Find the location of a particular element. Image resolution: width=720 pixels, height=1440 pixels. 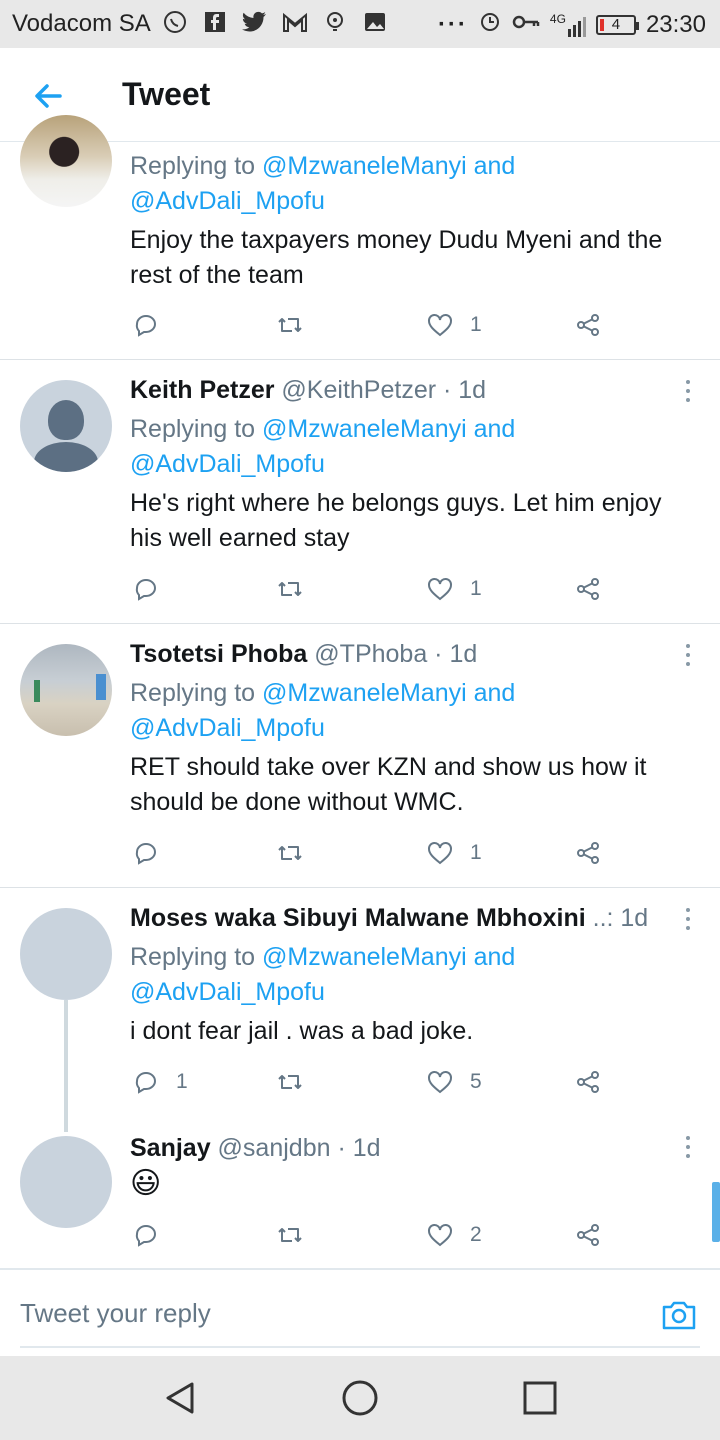

whatsapp-icon is located at coordinates (175, 22).